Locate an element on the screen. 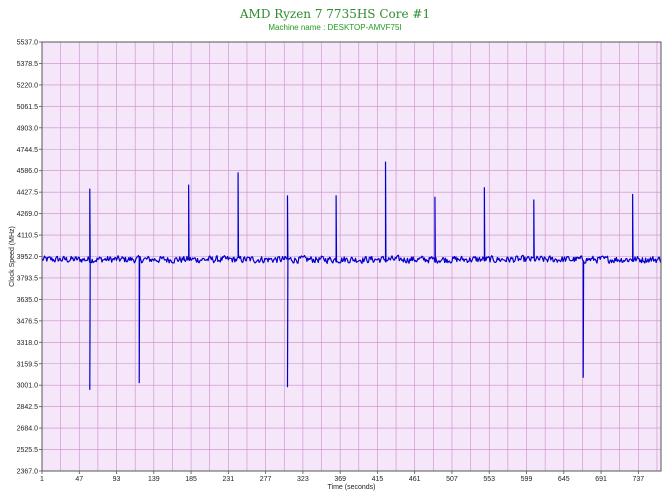 This screenshot has height=503, width=670. x-tick-label: 507 is located at coordinates (452, 479).